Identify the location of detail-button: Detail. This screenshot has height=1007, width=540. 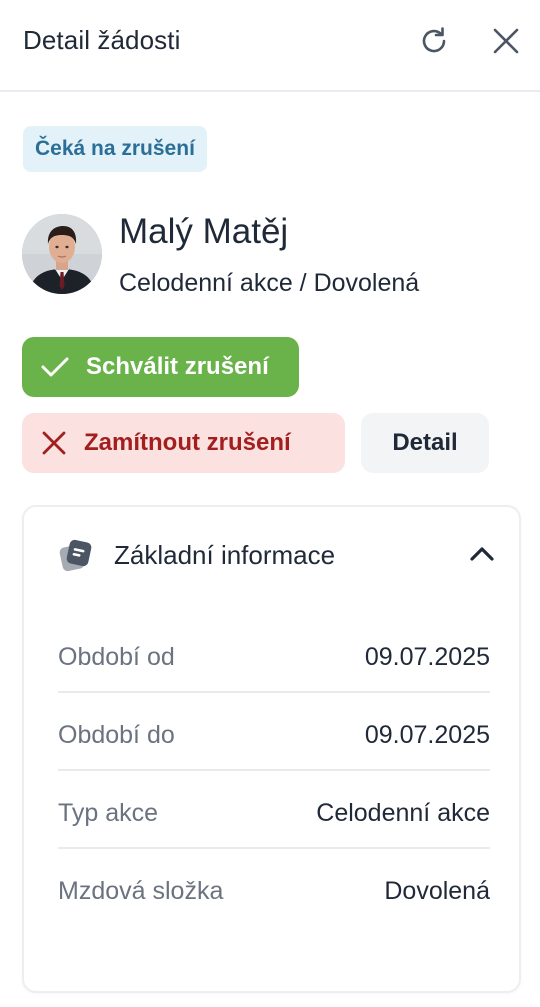
(425, 443).